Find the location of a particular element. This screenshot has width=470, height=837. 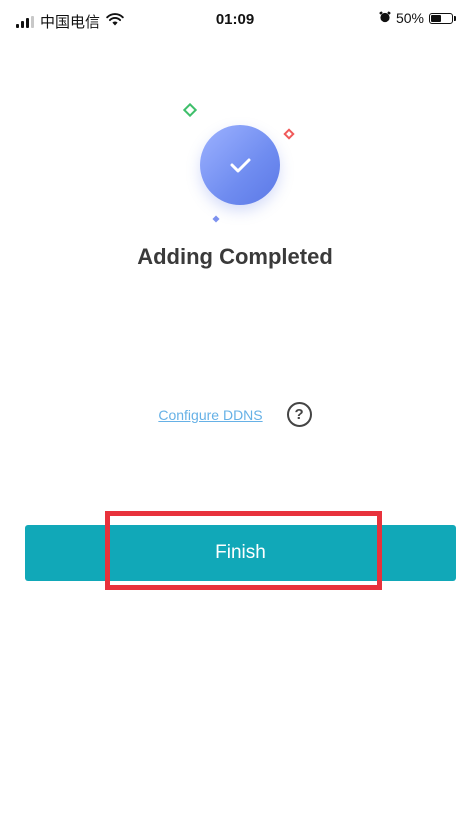

sparkle-green-icon is located at coordinates (190, 110).